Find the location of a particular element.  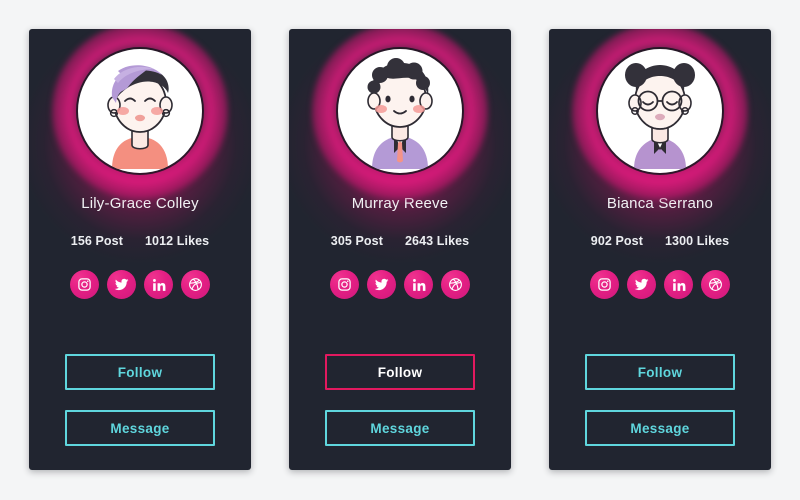

like-count: 1012 Likes is located at coordinates (177, 241).